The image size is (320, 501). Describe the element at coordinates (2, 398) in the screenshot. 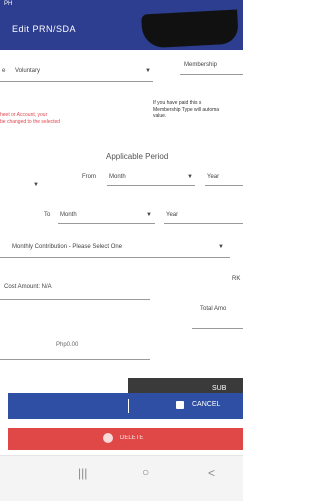

I see `submit-fragment: T` at that location.